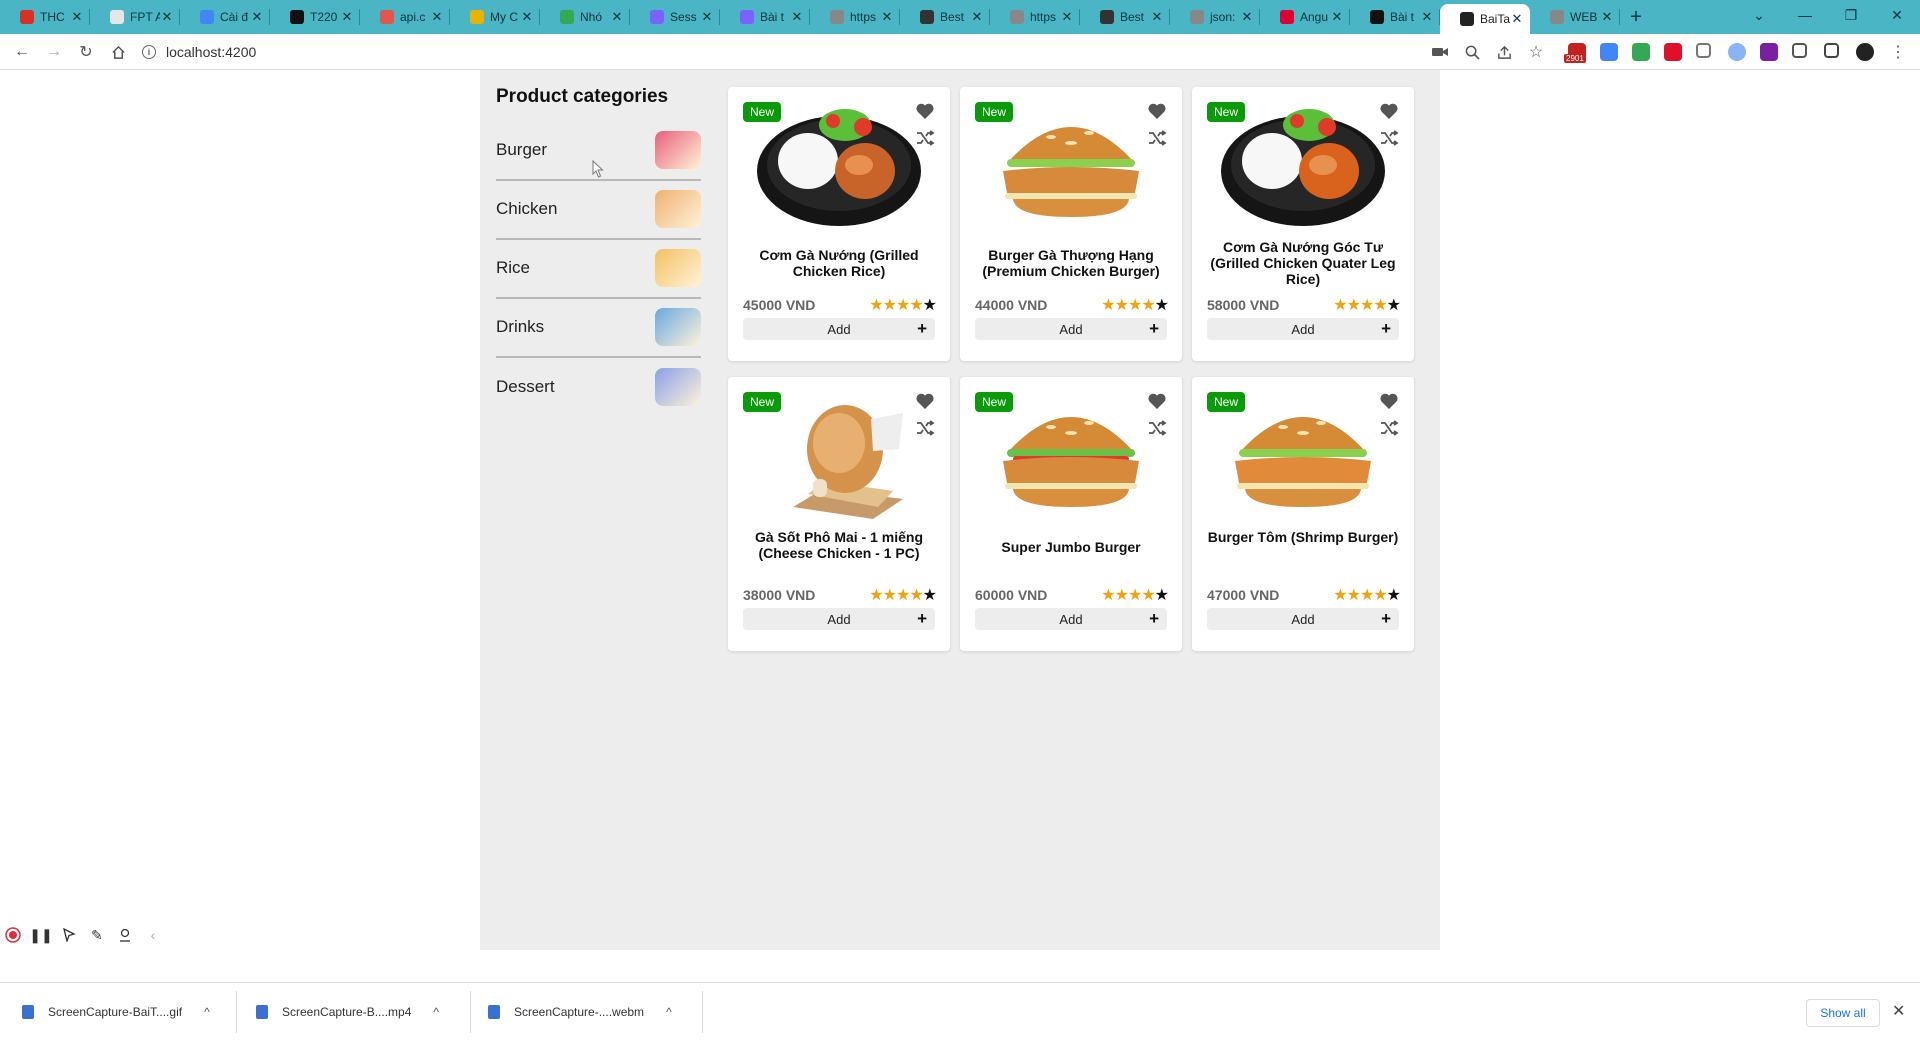  What do you see at coordinates (495, 17) in the screenshot?
I see `browser-tab: My C ✕` at bounding box center [495, 17].